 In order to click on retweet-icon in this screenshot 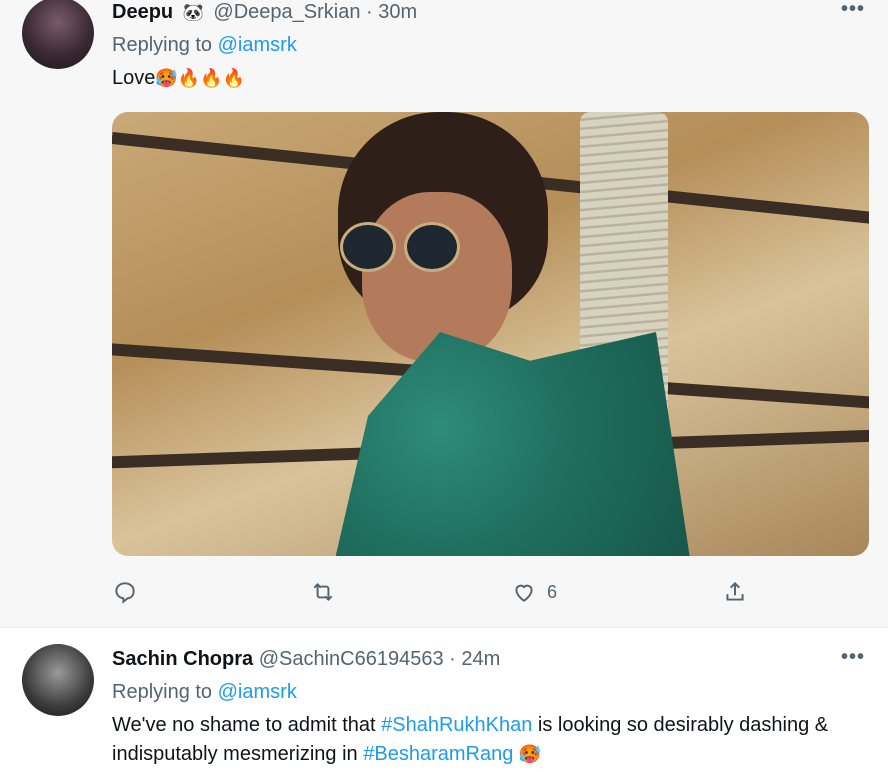, I will do `click(323, 592)`.